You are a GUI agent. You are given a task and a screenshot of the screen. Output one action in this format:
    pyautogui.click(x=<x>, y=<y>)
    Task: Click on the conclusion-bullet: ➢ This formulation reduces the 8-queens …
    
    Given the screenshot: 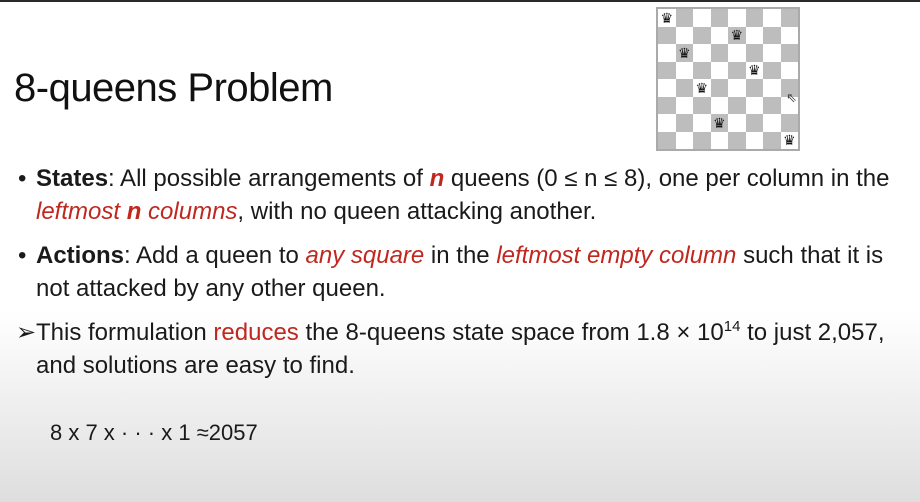 What is the action you would take?
    pyautogui.click(x=463, y=349)
    